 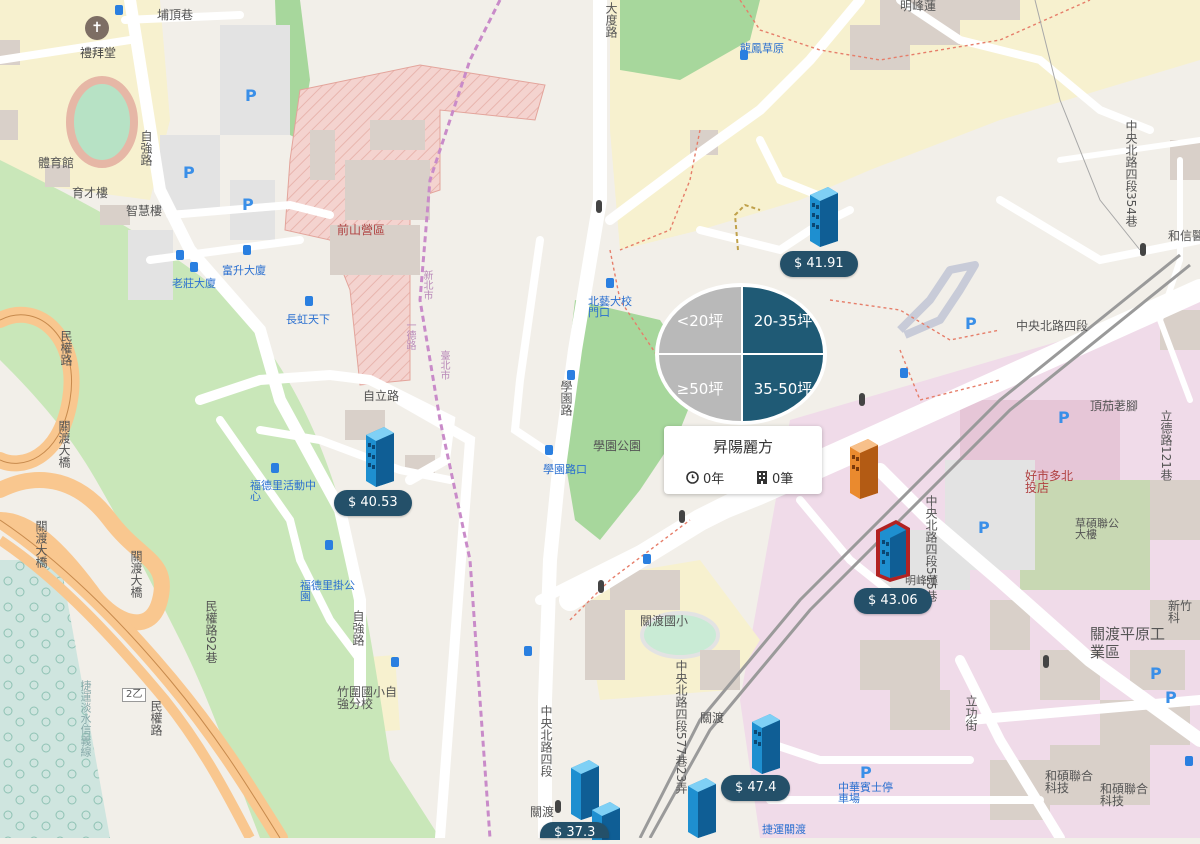 I want to click on size-filter-pie: <20坪 20-35坪 ≥50坪 35-50坪, so click(x=741, y=354).